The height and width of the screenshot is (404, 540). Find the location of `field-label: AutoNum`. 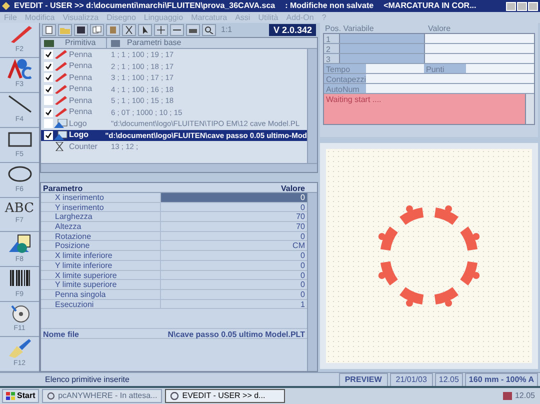

field-label: AutoNum is located at coordinates (345, 88).